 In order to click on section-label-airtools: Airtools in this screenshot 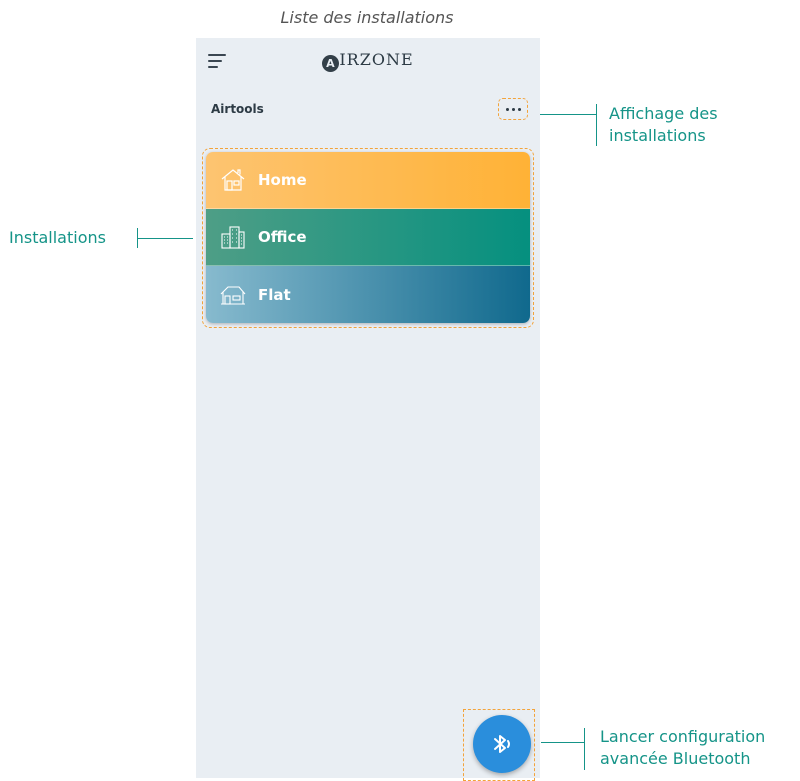, I will do `click(237, 109)`.